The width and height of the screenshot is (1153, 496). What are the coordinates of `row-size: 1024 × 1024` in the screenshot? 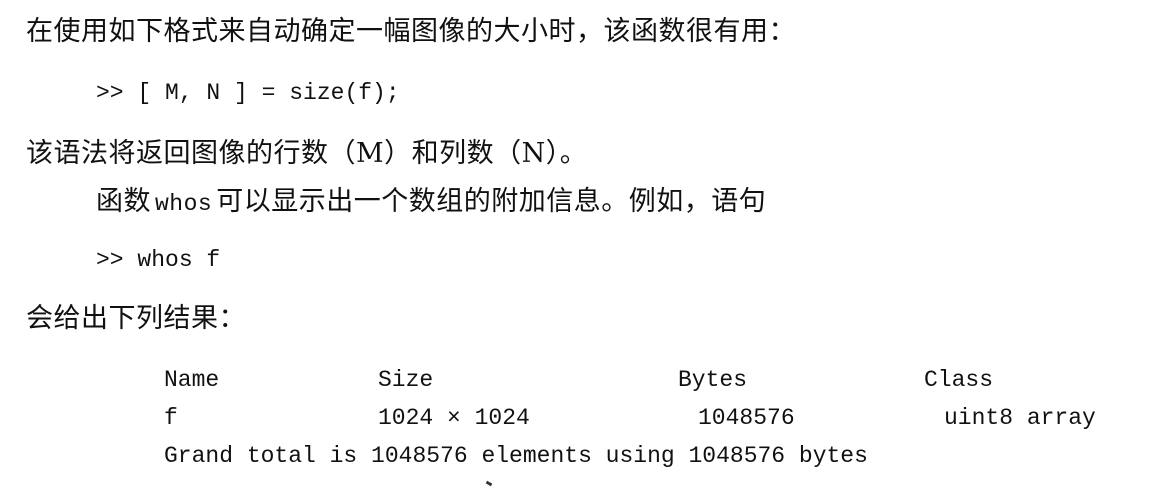 It's located at (454, 418).